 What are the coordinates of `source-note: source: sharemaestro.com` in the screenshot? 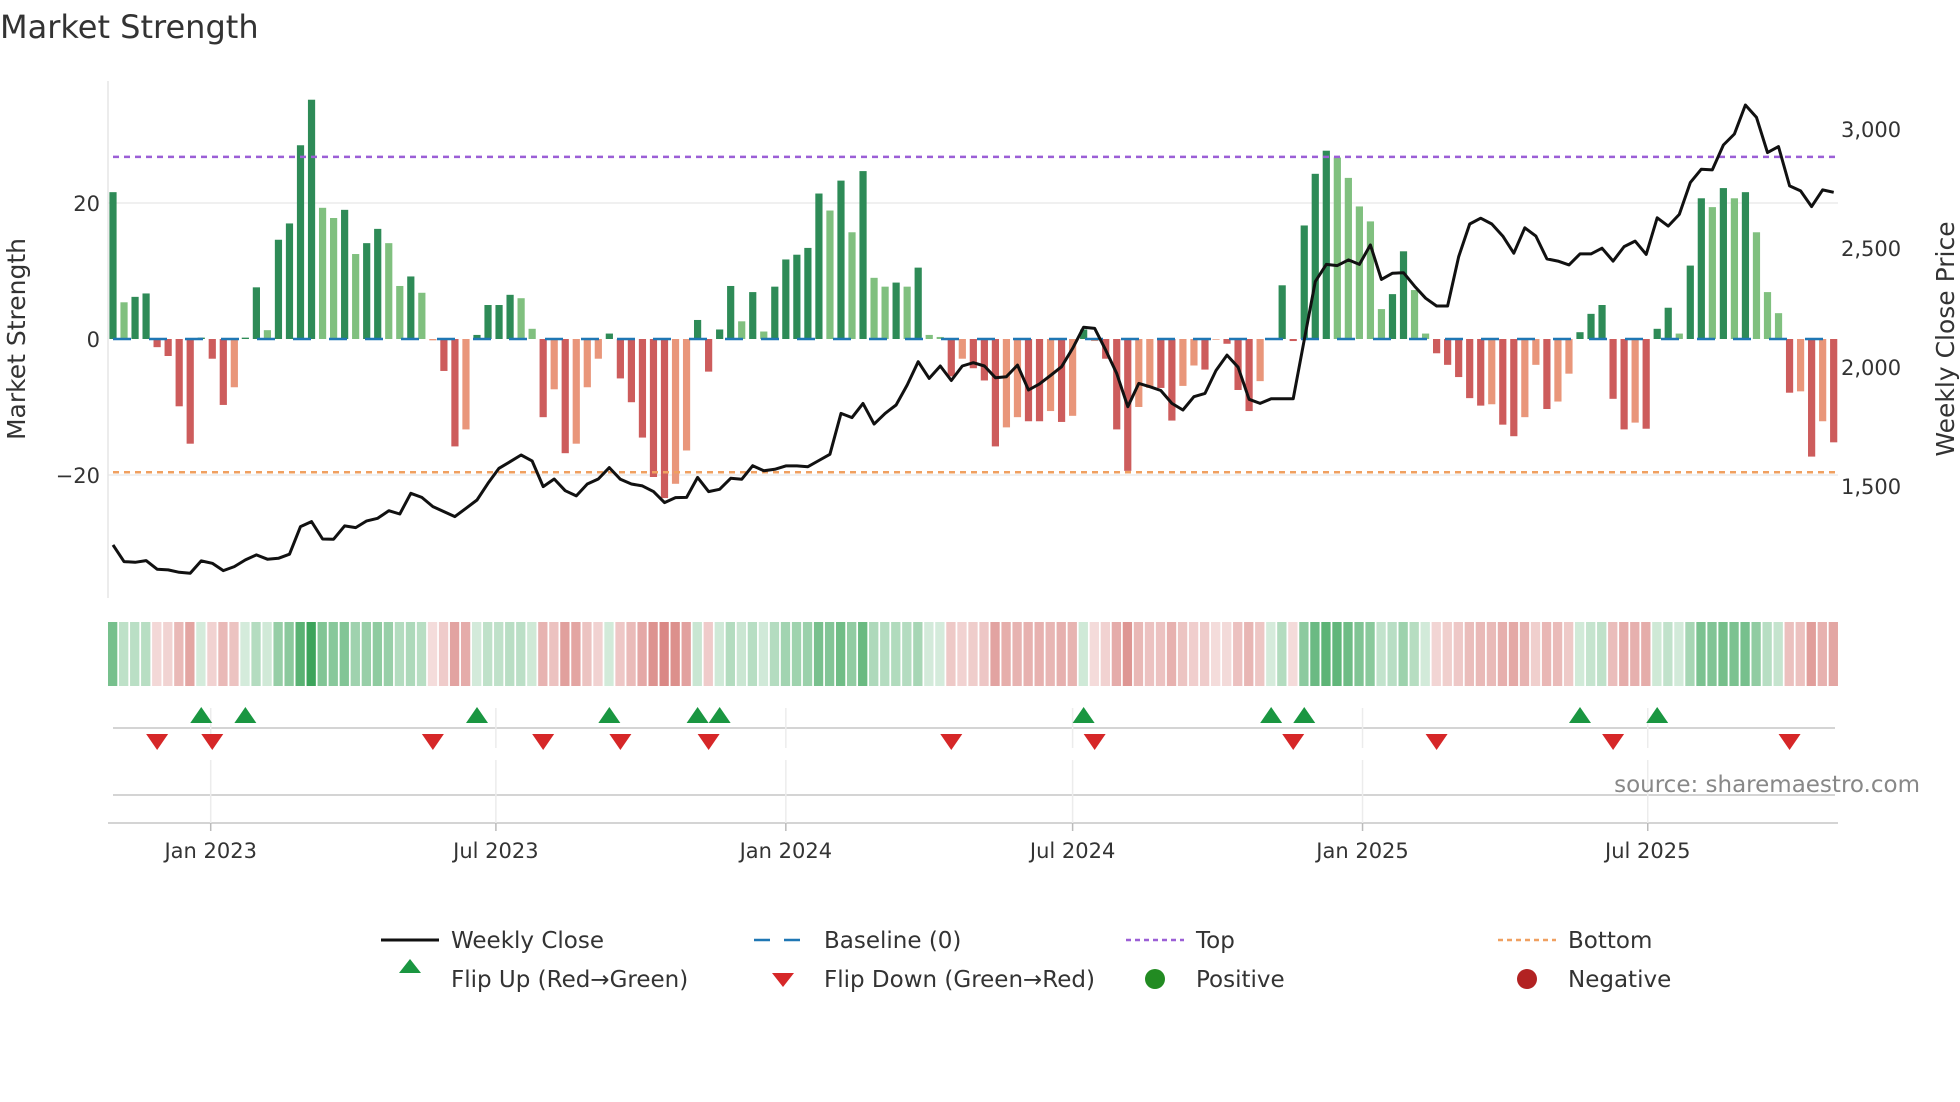 It's located at (1767, 785).